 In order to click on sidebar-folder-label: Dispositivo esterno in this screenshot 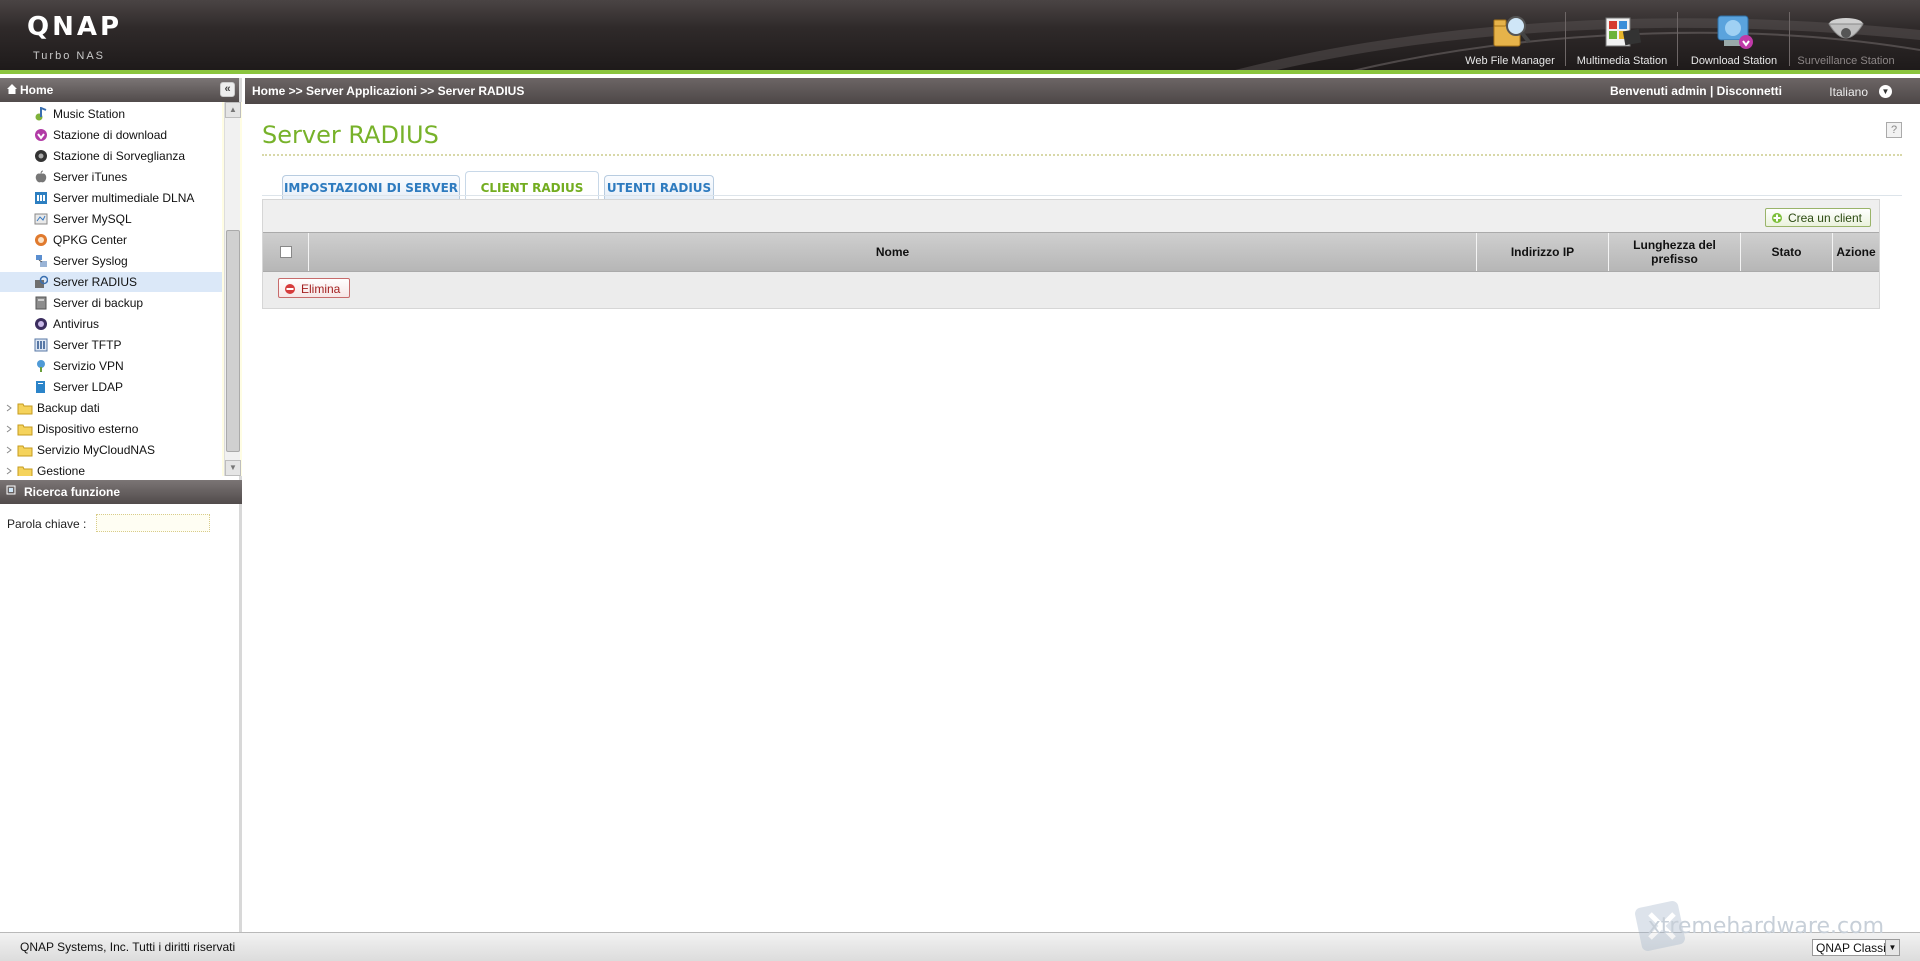, I will do `click(88, 429)`.